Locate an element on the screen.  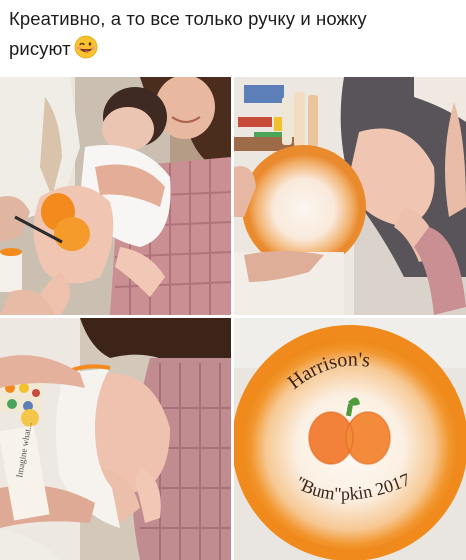
caption-line-2-text: рисуют is located at coordinates (40, 48).